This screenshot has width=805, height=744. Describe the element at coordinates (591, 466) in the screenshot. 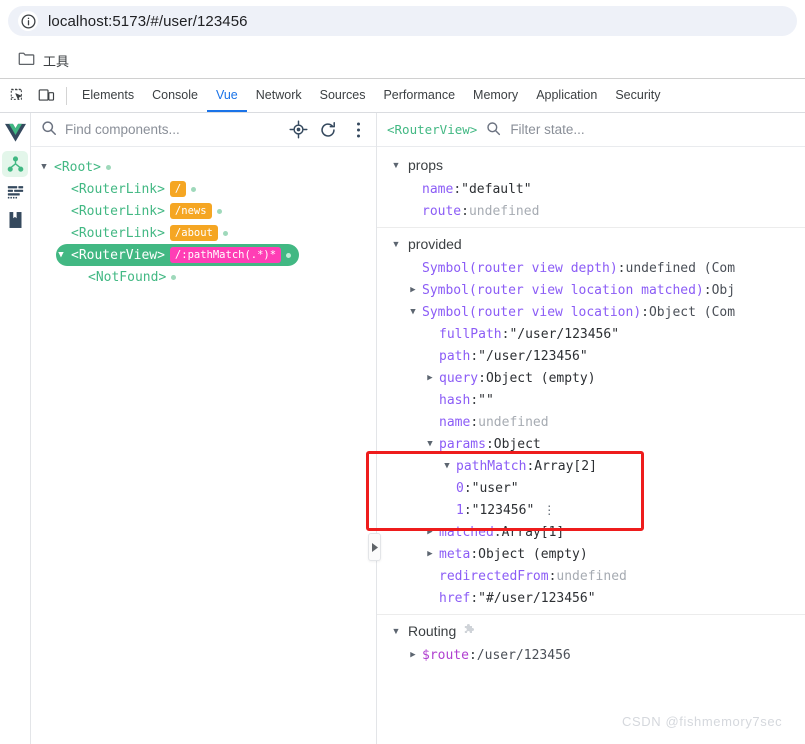

I see `state-row: ▼ pathMatch: Array[2]` at that location.